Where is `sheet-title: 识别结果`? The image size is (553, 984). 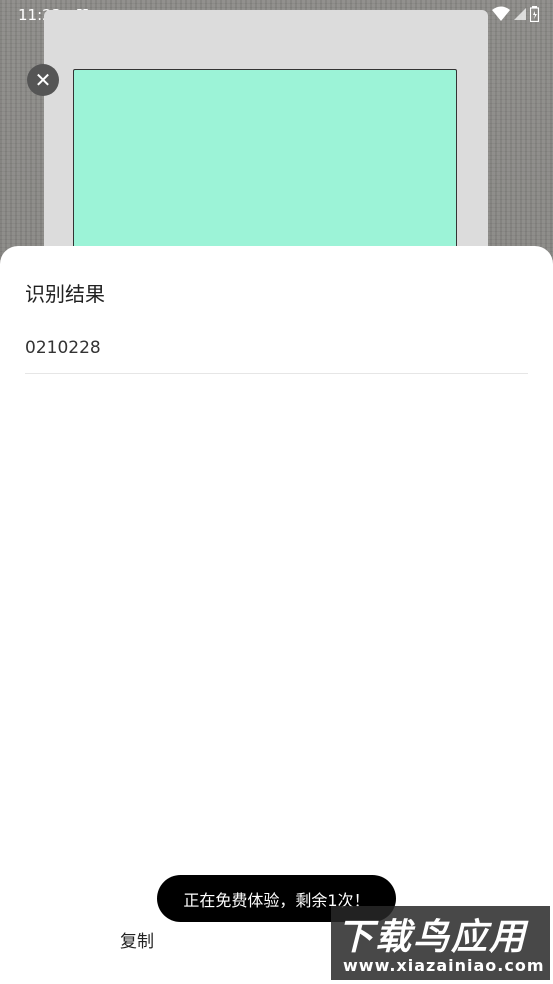 sheet-title: 识别结果 is located at coordinates (65, 294).